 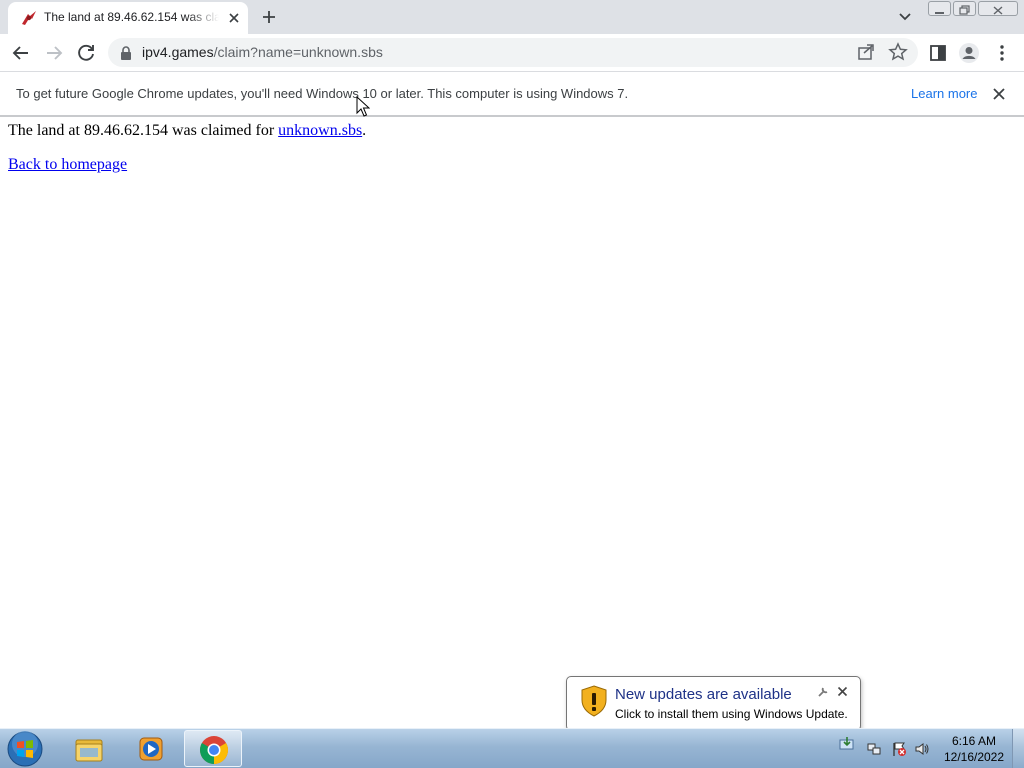 I want to click on minimize-icon, so click(x=939, y=13).